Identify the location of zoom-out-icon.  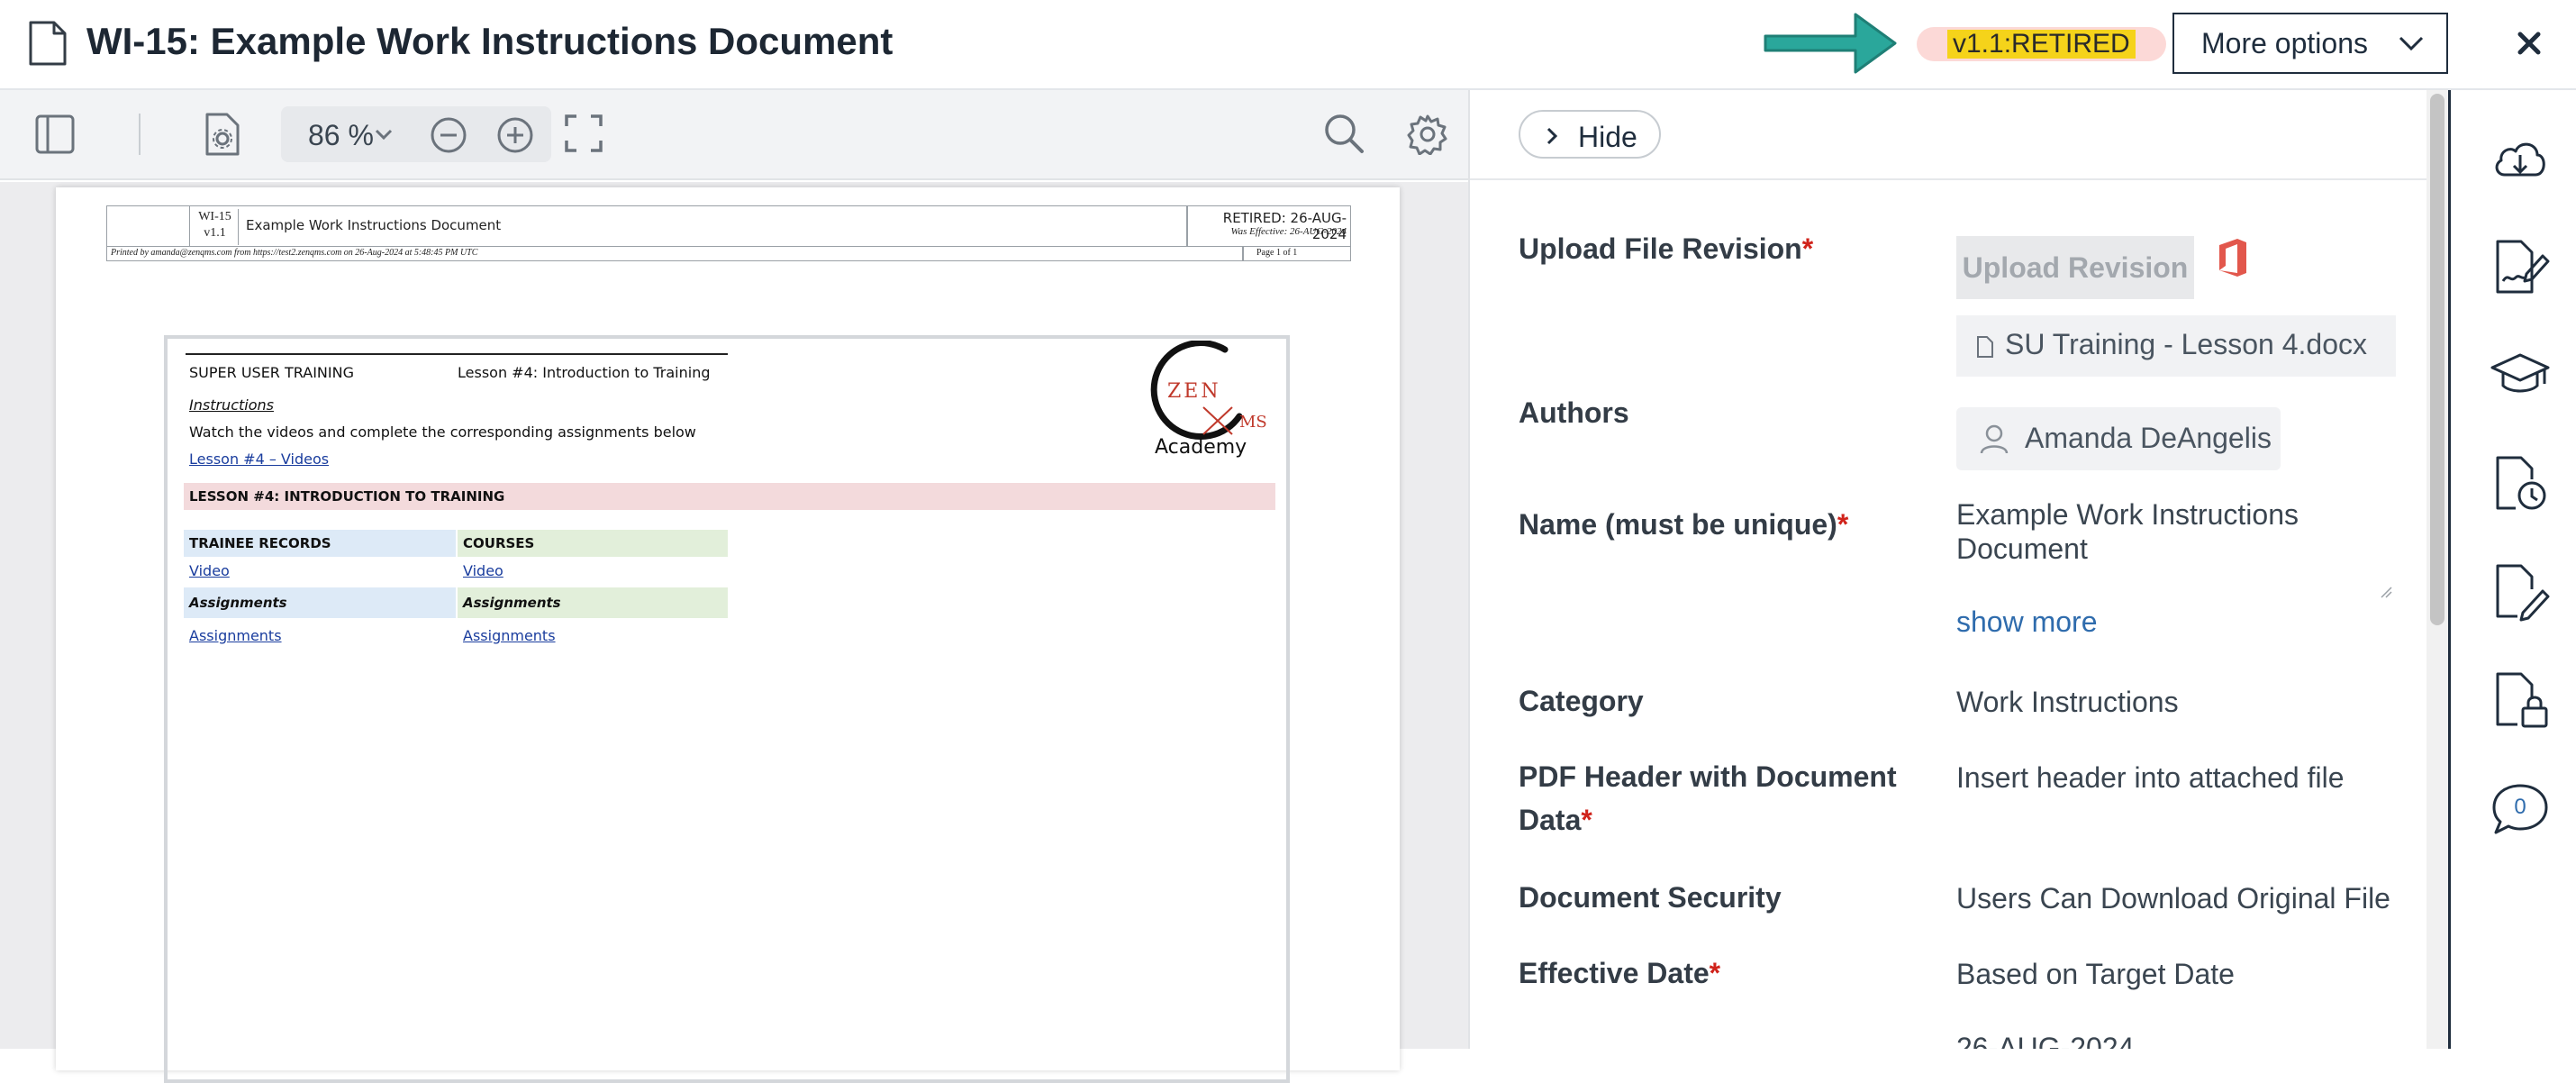
(448, 135).